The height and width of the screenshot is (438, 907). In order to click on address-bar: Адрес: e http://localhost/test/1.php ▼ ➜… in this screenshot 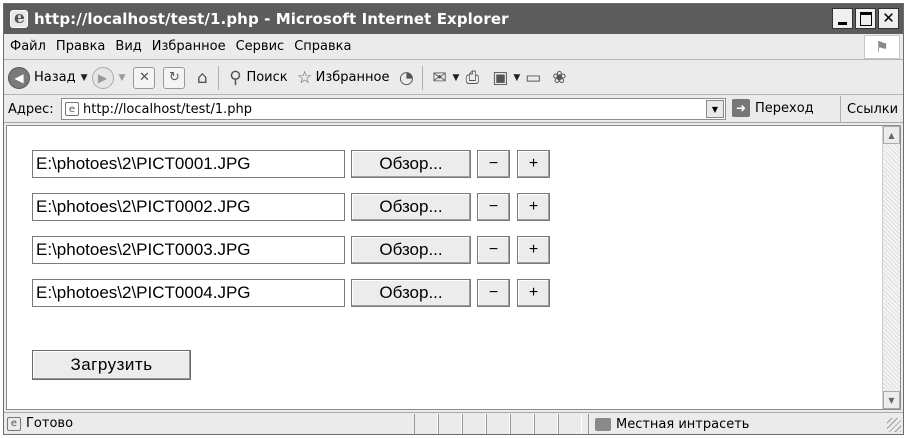, I will do `click(453, 109)`.